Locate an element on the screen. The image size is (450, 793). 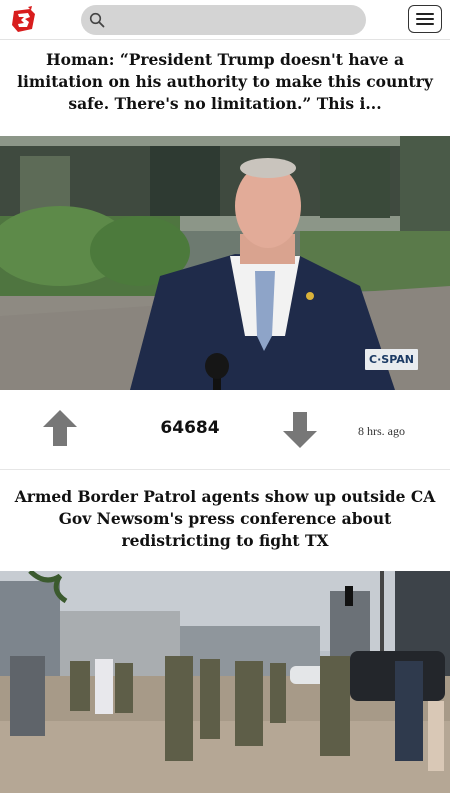
story-timestamp: 8 hrs. ago is located at coordinates (381, 431).